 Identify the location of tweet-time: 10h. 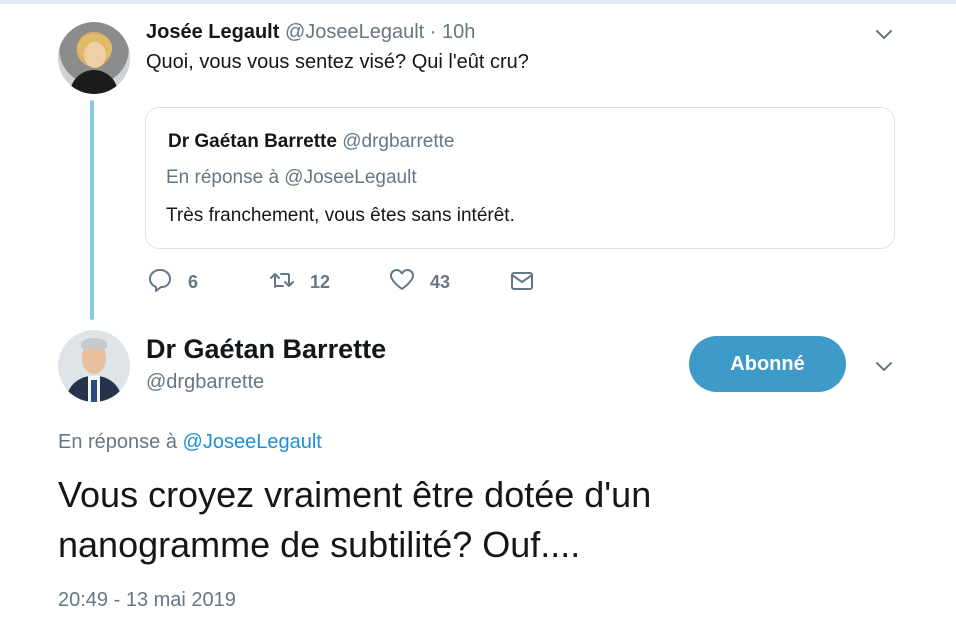
(458, 32).